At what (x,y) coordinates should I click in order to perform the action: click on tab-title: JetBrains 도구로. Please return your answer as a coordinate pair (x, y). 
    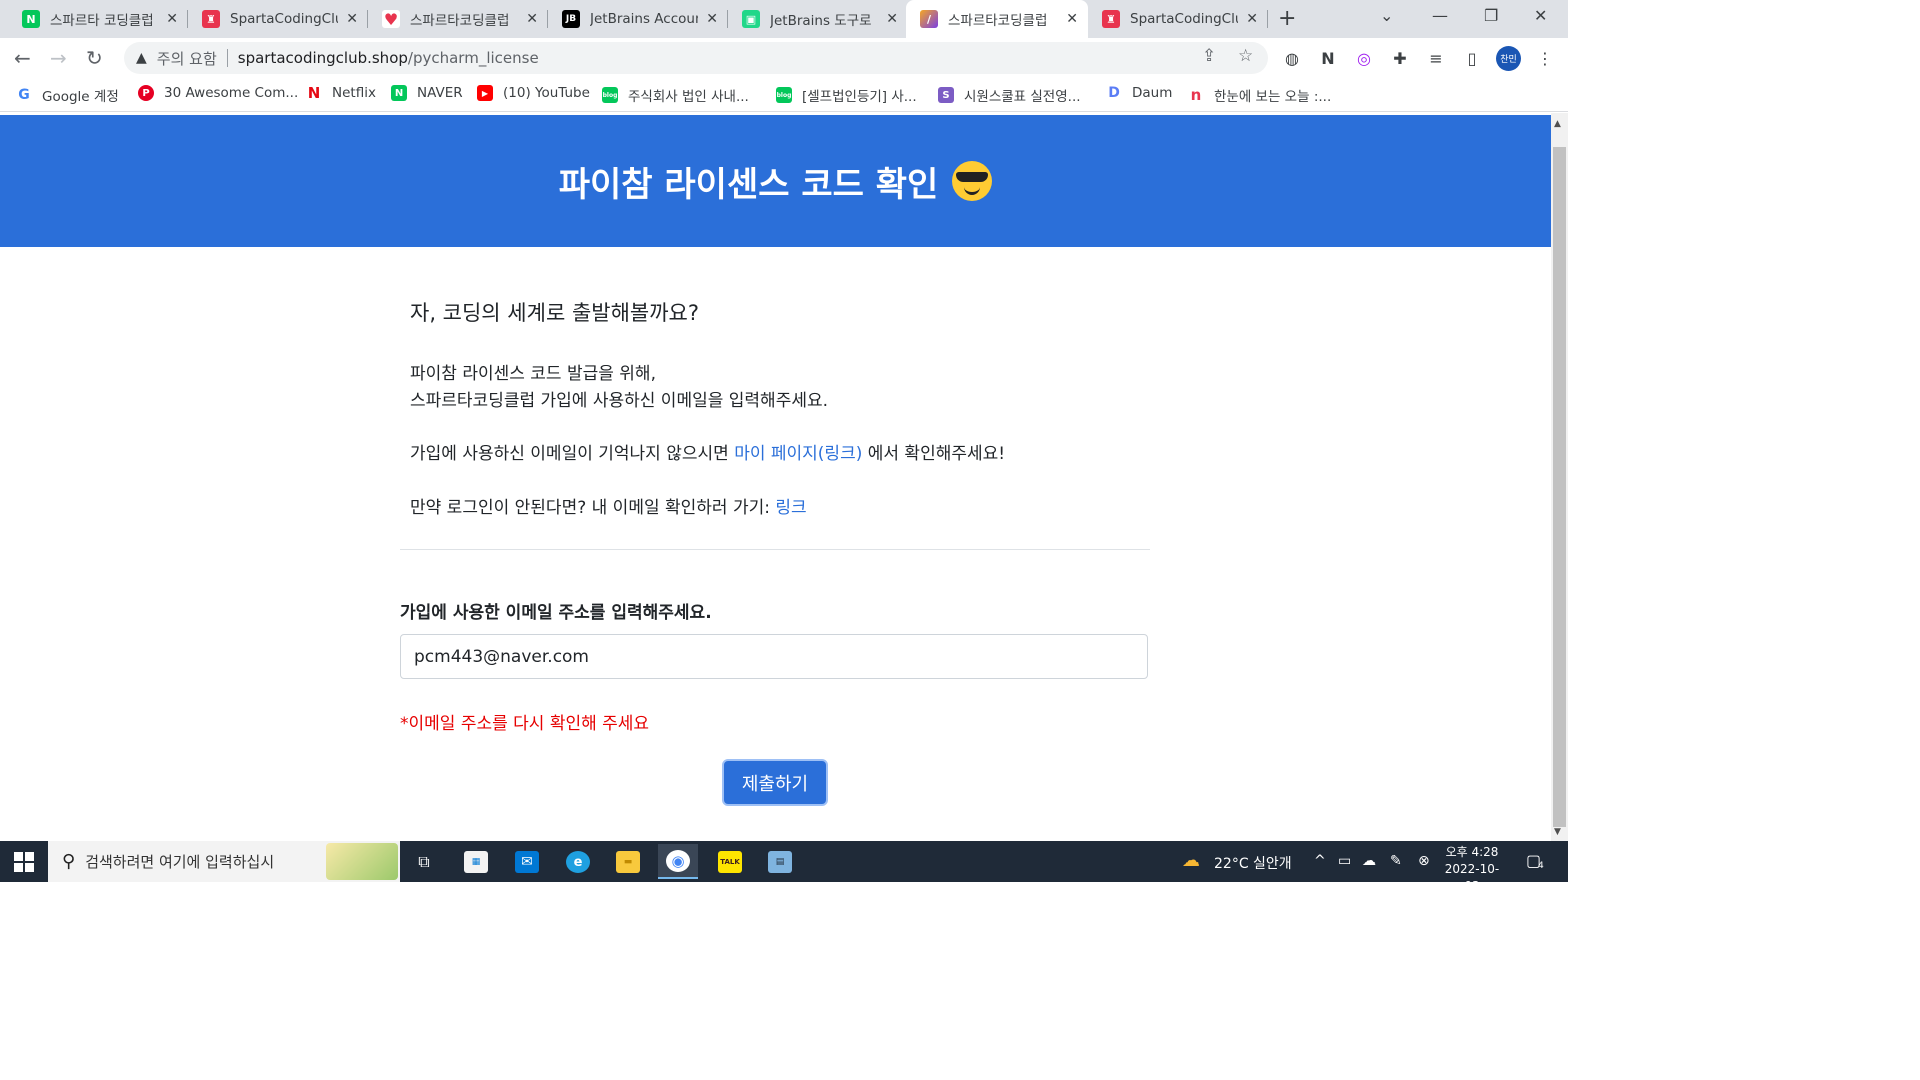
    Looking at the image, I should click on (821, 21).